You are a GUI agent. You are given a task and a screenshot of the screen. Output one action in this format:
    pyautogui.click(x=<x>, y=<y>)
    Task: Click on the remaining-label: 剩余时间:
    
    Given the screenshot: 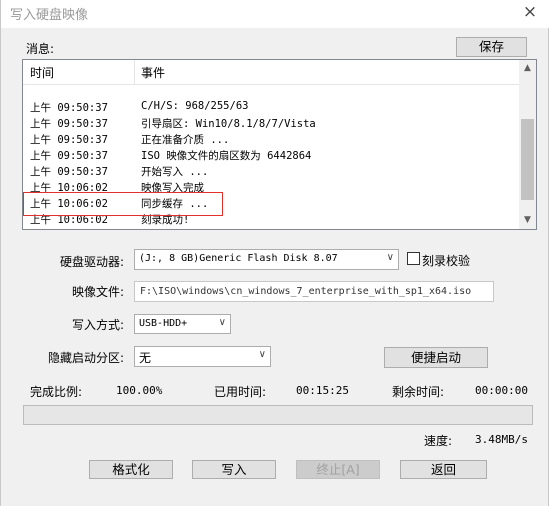 What is the action you would take?
    pyautogui.click(x=418, y=392)
    